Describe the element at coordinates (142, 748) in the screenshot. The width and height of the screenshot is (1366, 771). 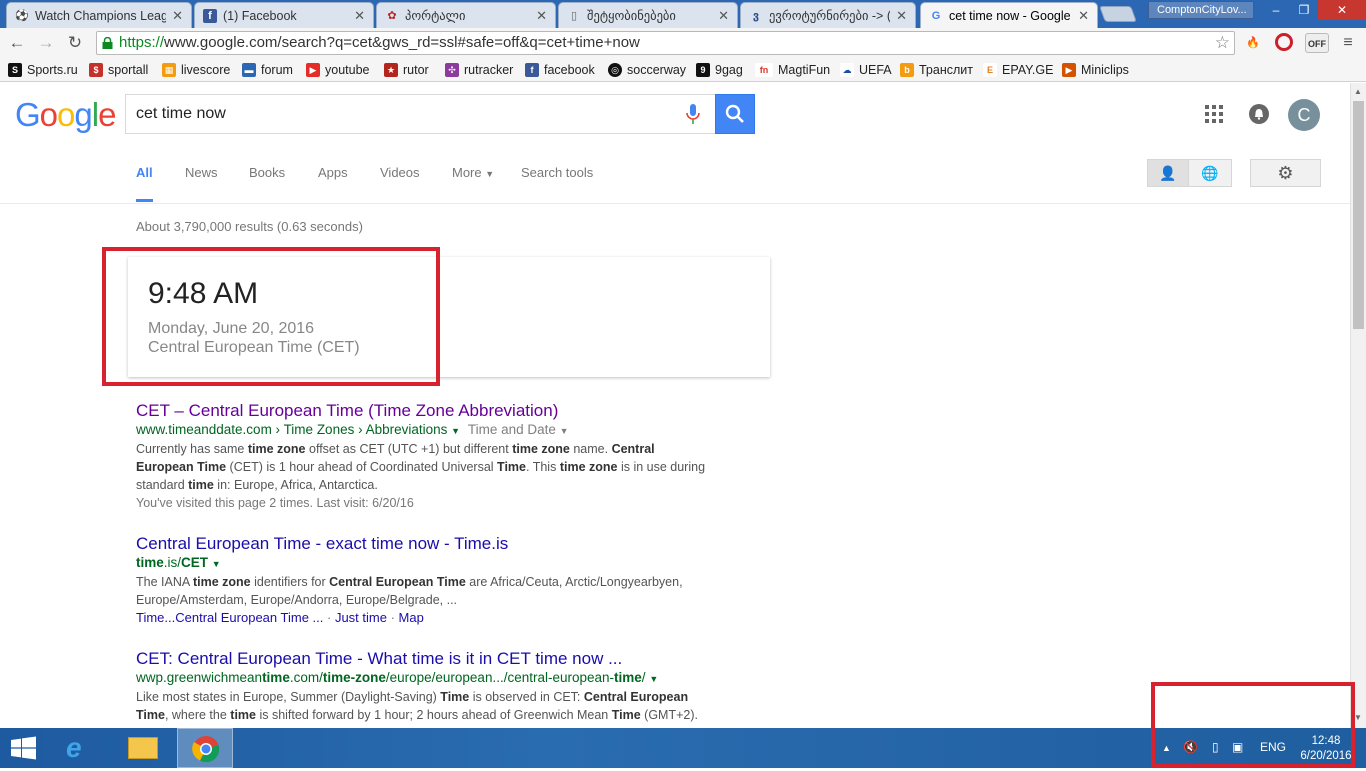
I see `file-explorer-icon` at that location.